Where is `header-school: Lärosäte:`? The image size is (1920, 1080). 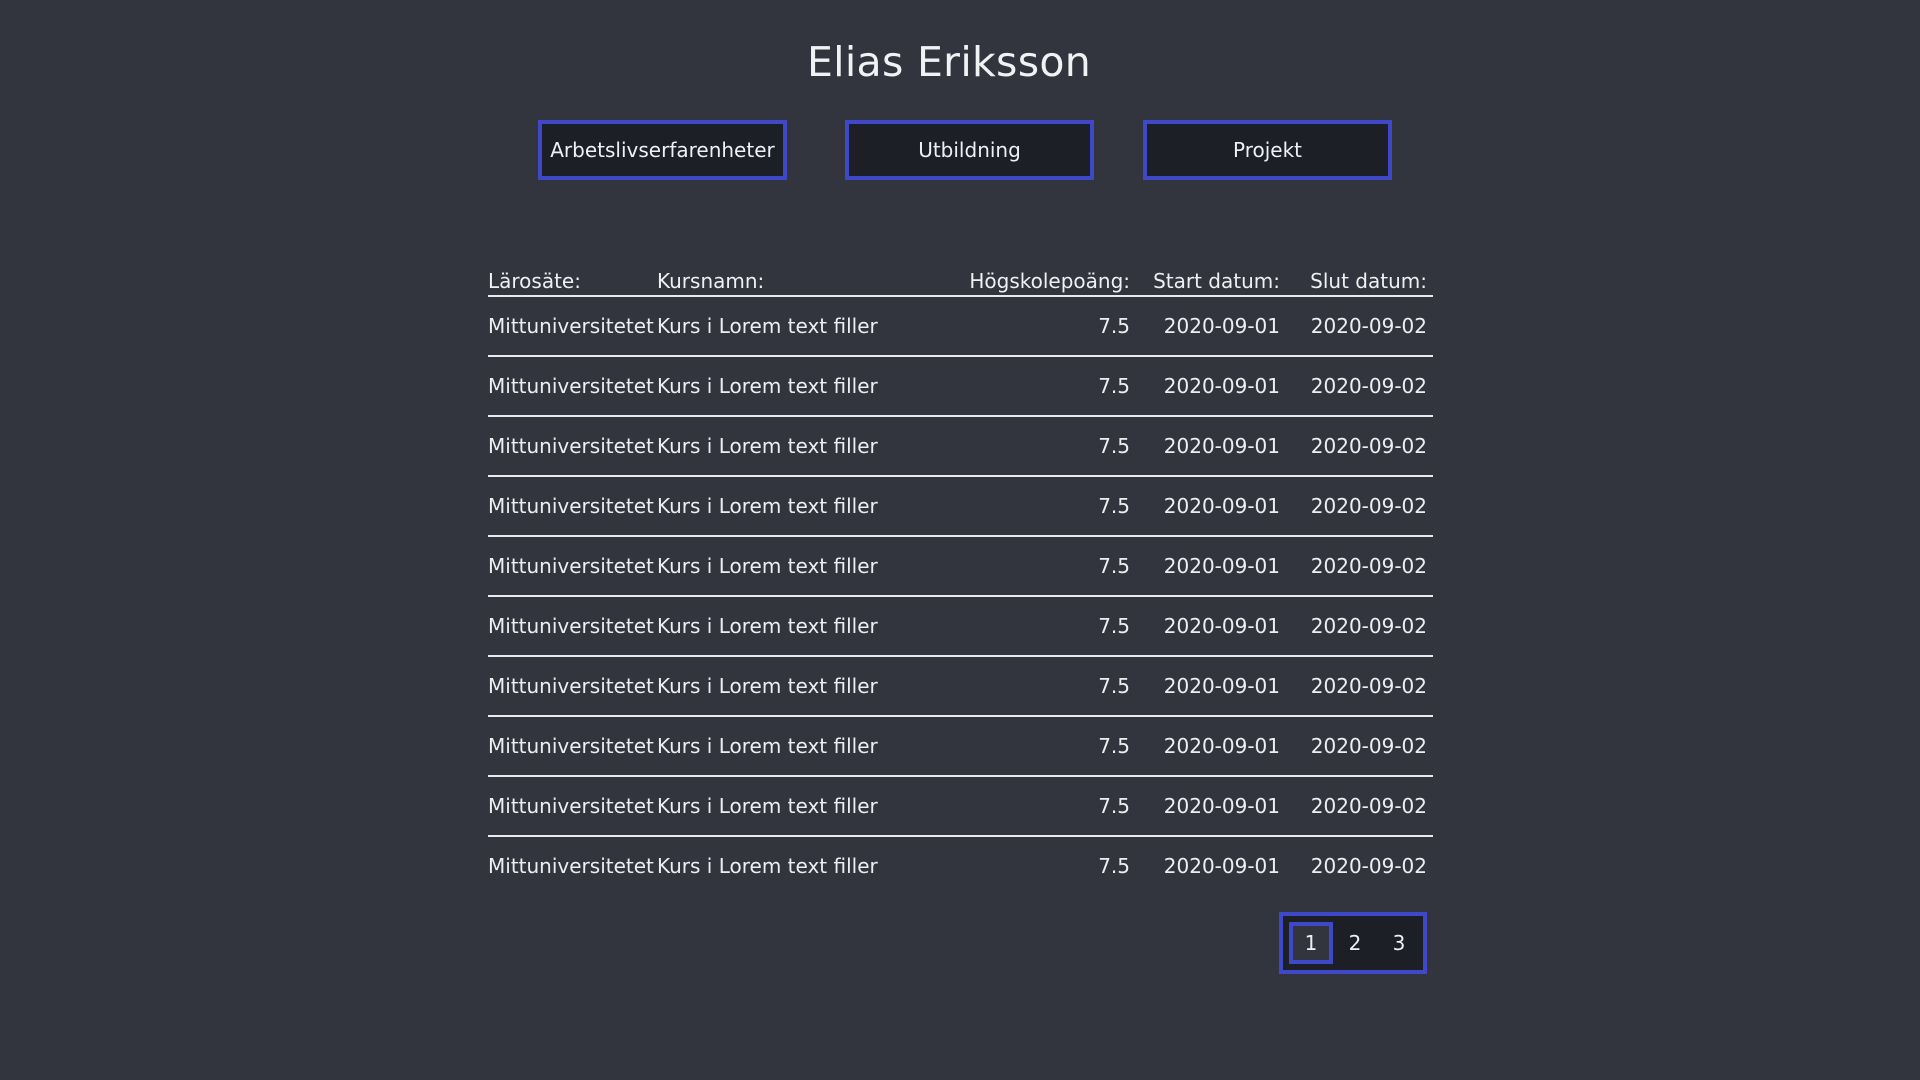 header-school: Lärosäte: is located at coordinates (572, 280).